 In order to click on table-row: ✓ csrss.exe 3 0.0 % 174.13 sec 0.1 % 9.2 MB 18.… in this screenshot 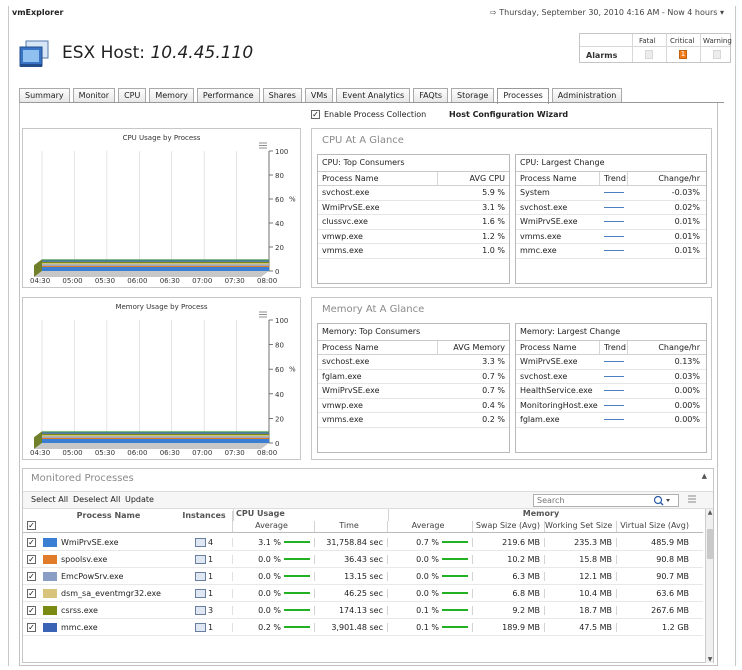, I will do `click(363, 610)`.